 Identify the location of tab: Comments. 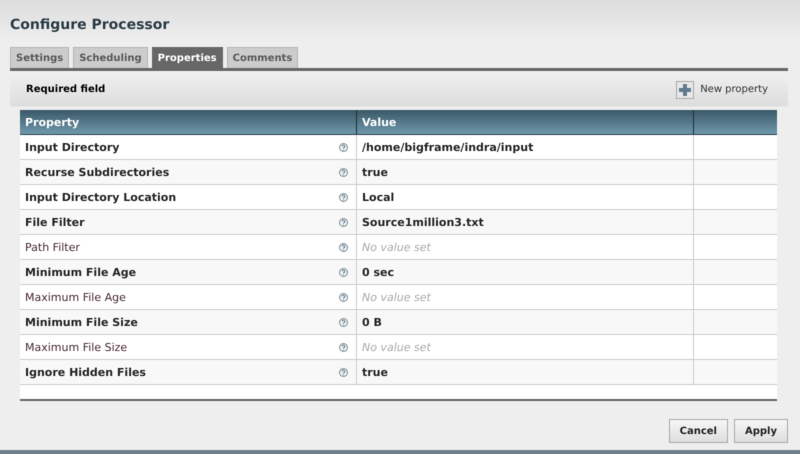
(262, 57).